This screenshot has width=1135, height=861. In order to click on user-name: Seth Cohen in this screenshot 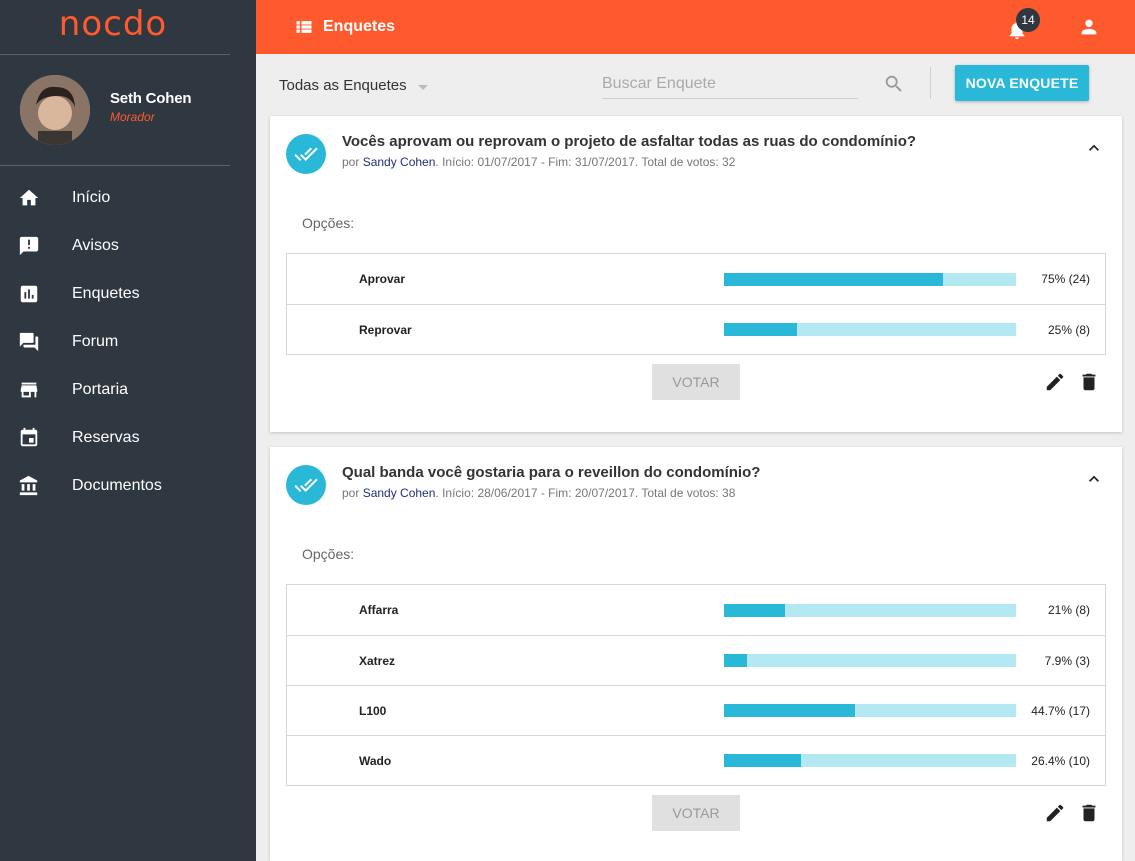, I will do `click(151, 98)`.